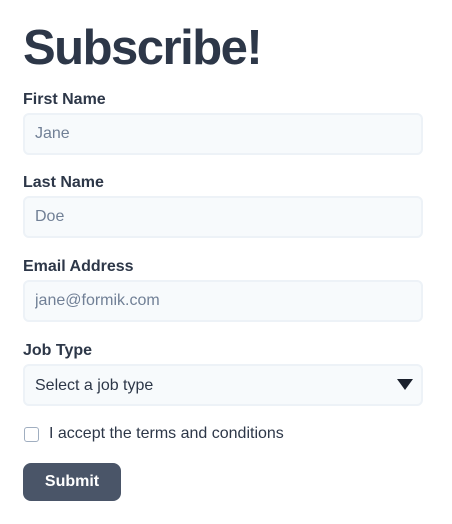 Image resolution: width=452 pixels, height=524 pixels. I want to click on job-type-select-wrapper: Select a job type, so click(223, 385).